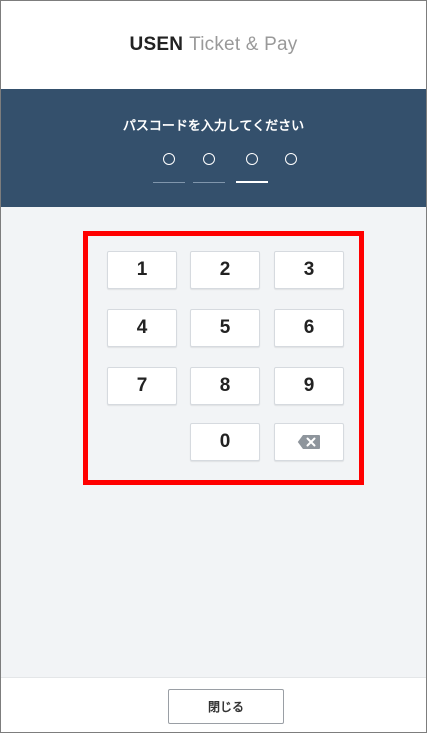 The image size is (427, 733). What do you see at coordinates (142, 328) in the screenshot?
I see `key-4: 4` at bounding box center [142, 328].